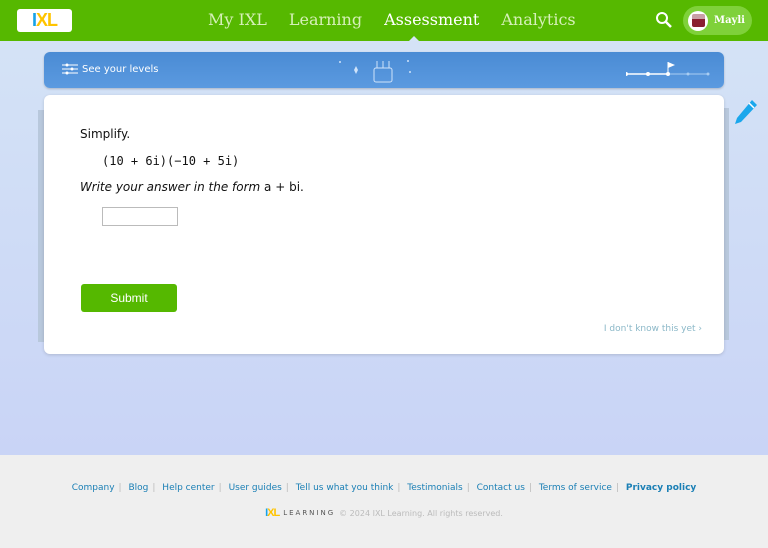 The height and width of the screenshot is (548, 768). I want to click on sliders-icon, so click(70, 69).